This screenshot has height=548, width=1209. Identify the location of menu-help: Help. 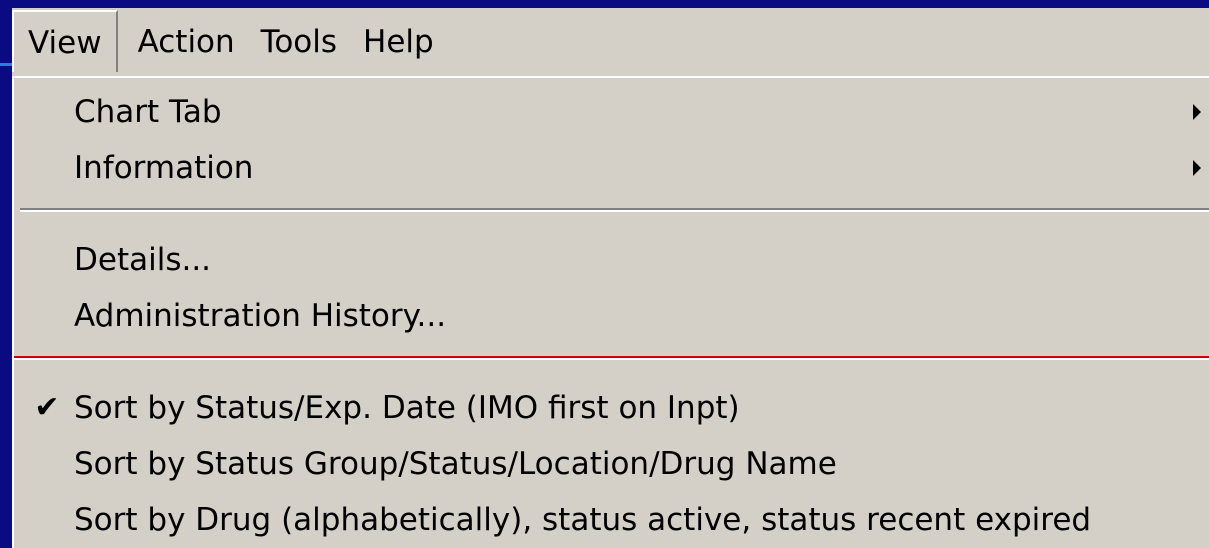
(405, 42).